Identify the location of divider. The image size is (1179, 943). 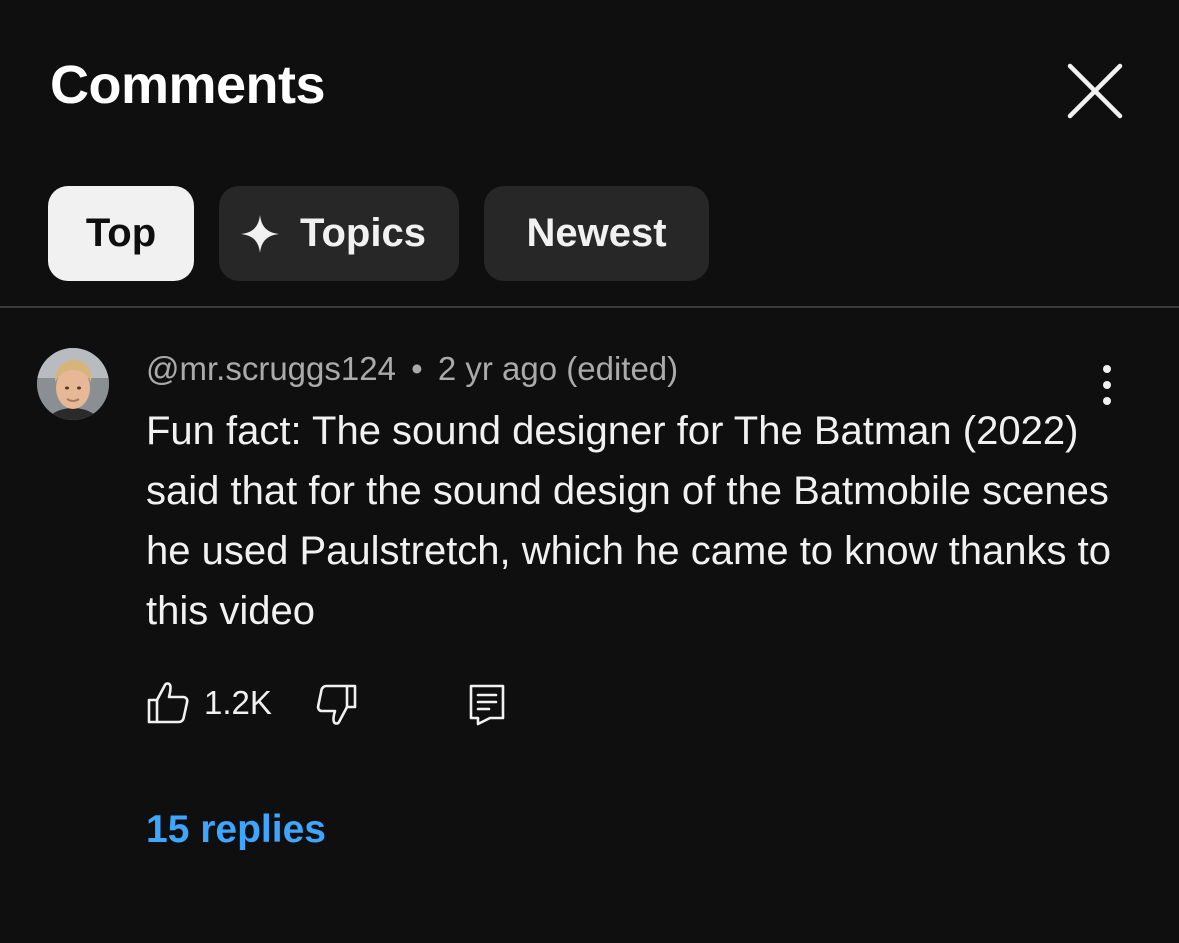
(589, 307).